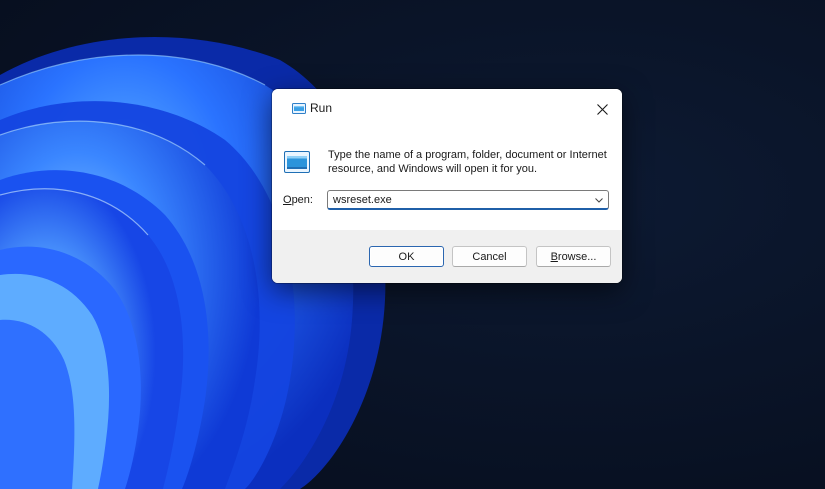 The image size is (825, 489). I want to click on close-icon, so click(602, 109).